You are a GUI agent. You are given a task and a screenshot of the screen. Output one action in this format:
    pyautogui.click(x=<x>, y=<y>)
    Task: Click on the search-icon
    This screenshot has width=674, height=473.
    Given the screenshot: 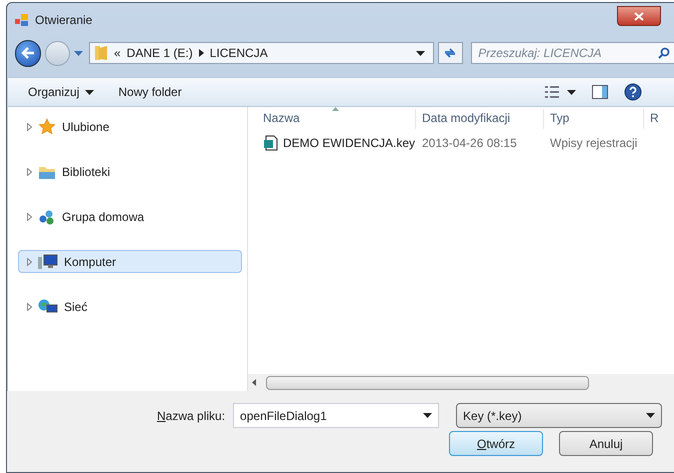 What is the action you would take?
    pyautogui.click(x=664, y=53)
    